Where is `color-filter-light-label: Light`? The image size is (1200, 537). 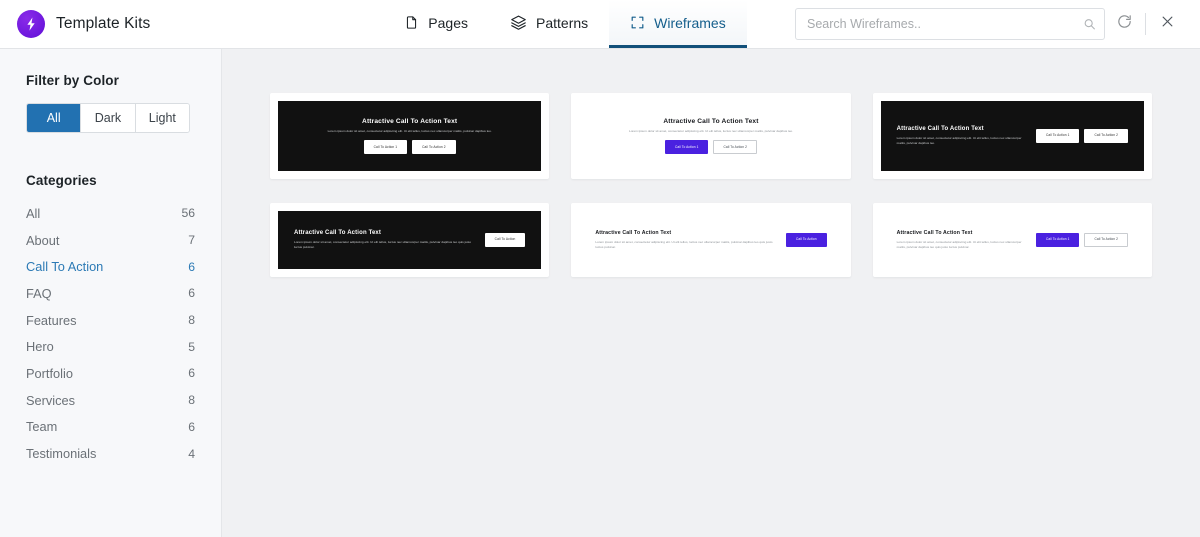 color-filter-light-label: Light is located at coordinates (162, 118).